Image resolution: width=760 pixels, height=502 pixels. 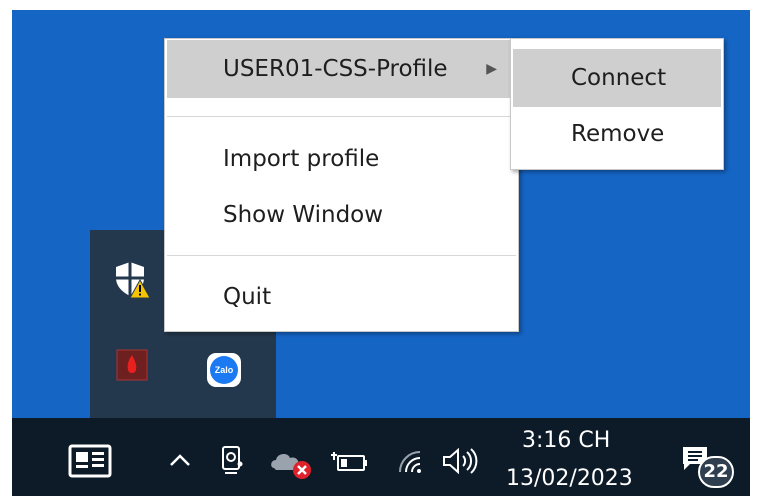 I want to click on wifi-icon, so click(x=411, y=462).